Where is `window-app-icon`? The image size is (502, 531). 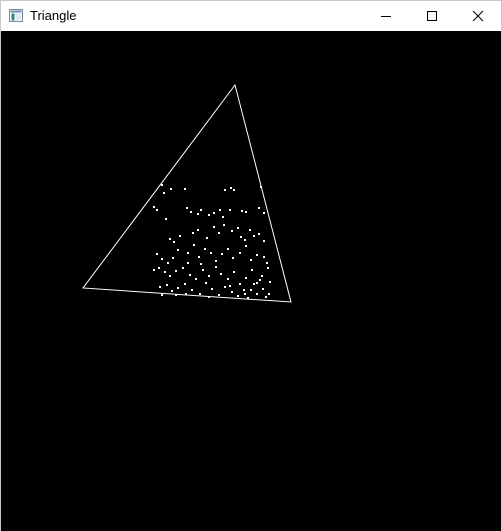
window-app-icon is located at coordinates (16, 15).